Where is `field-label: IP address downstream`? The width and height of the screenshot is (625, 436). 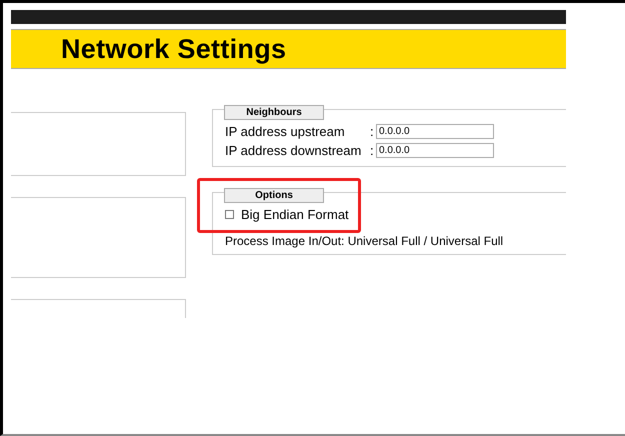
field-label: IP address downstream is located at coordinates (293, 150).